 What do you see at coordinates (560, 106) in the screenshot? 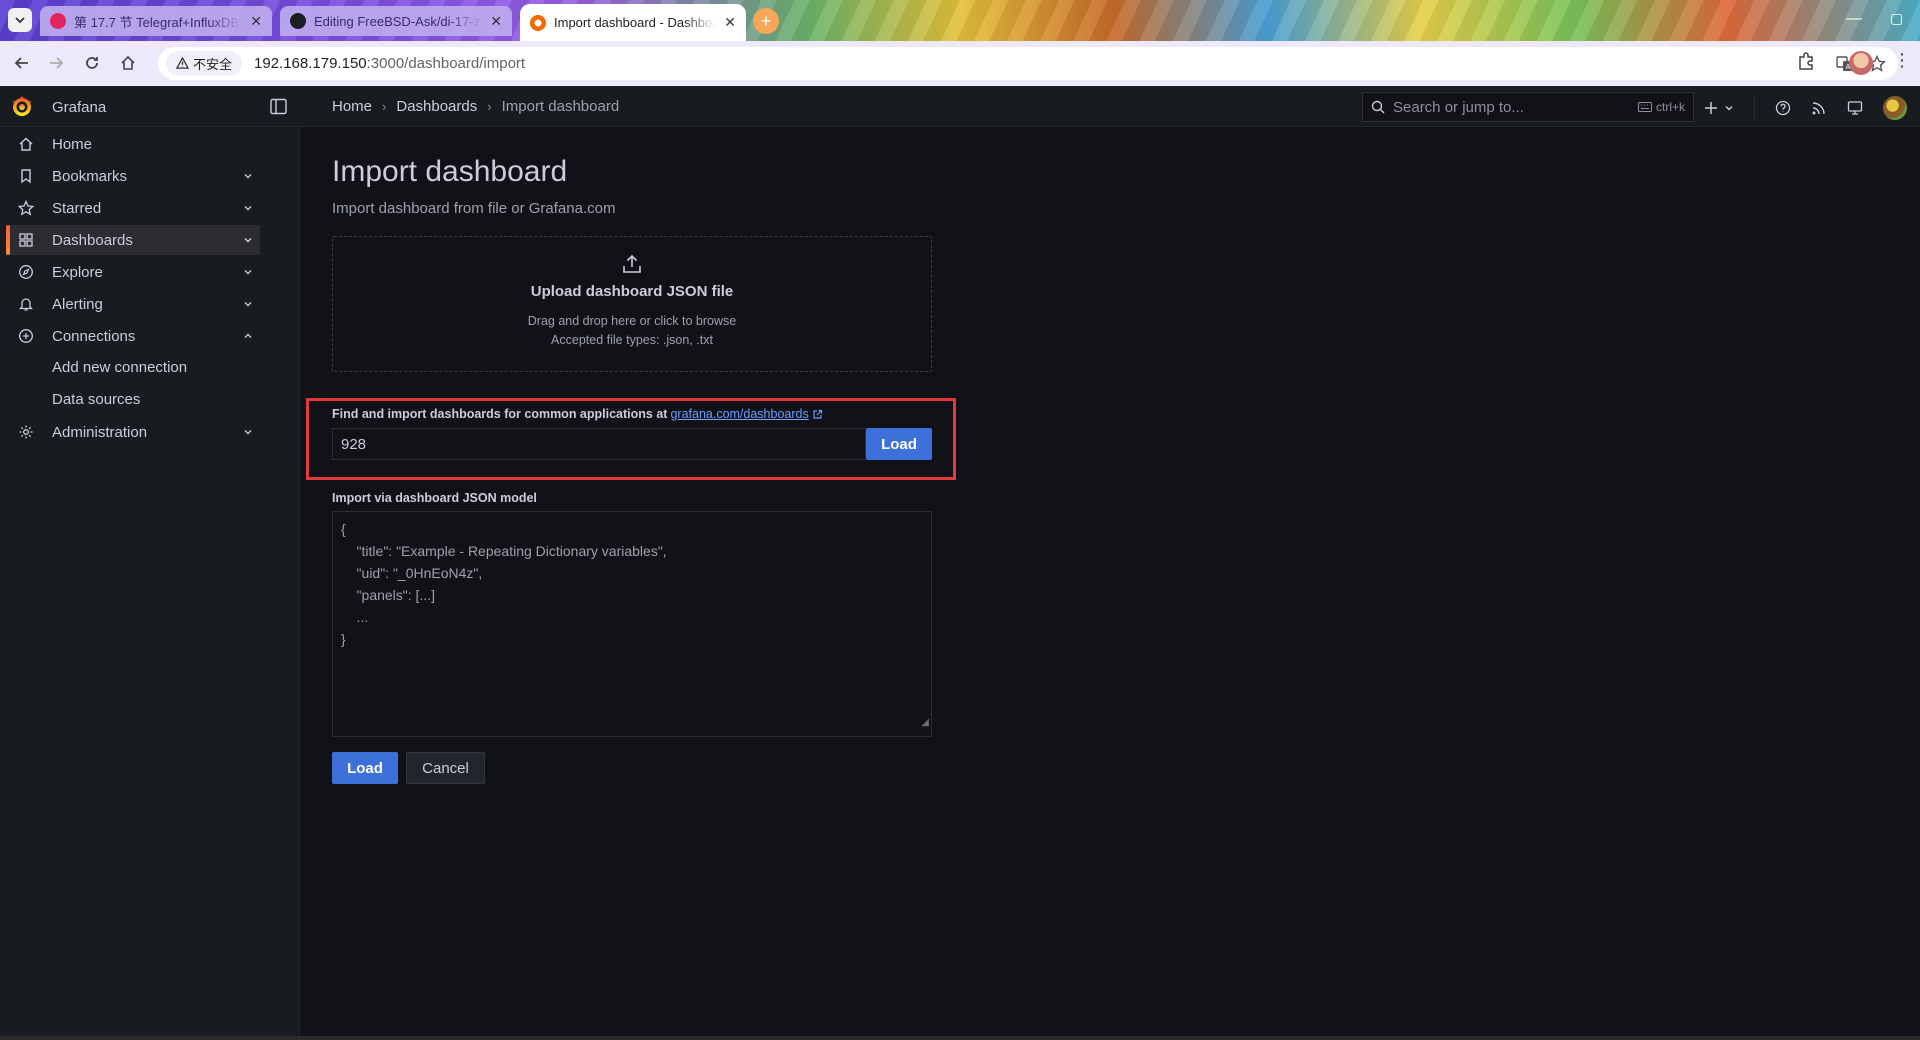
I see `breadcrumb-current: Import dashboard` at bounding box center [560, 106].